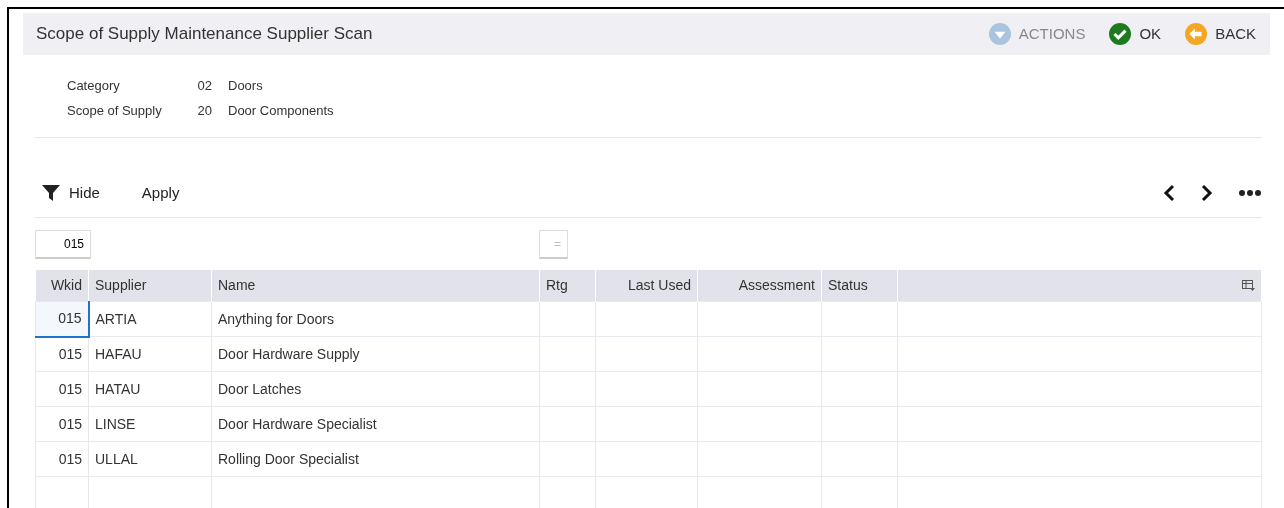 The image size is (1284, 508). What do you see at coordinates (375, 354) in the screenshot?
I see `table-cell: Door Hardware Supply` at bounding box center [375, 354].